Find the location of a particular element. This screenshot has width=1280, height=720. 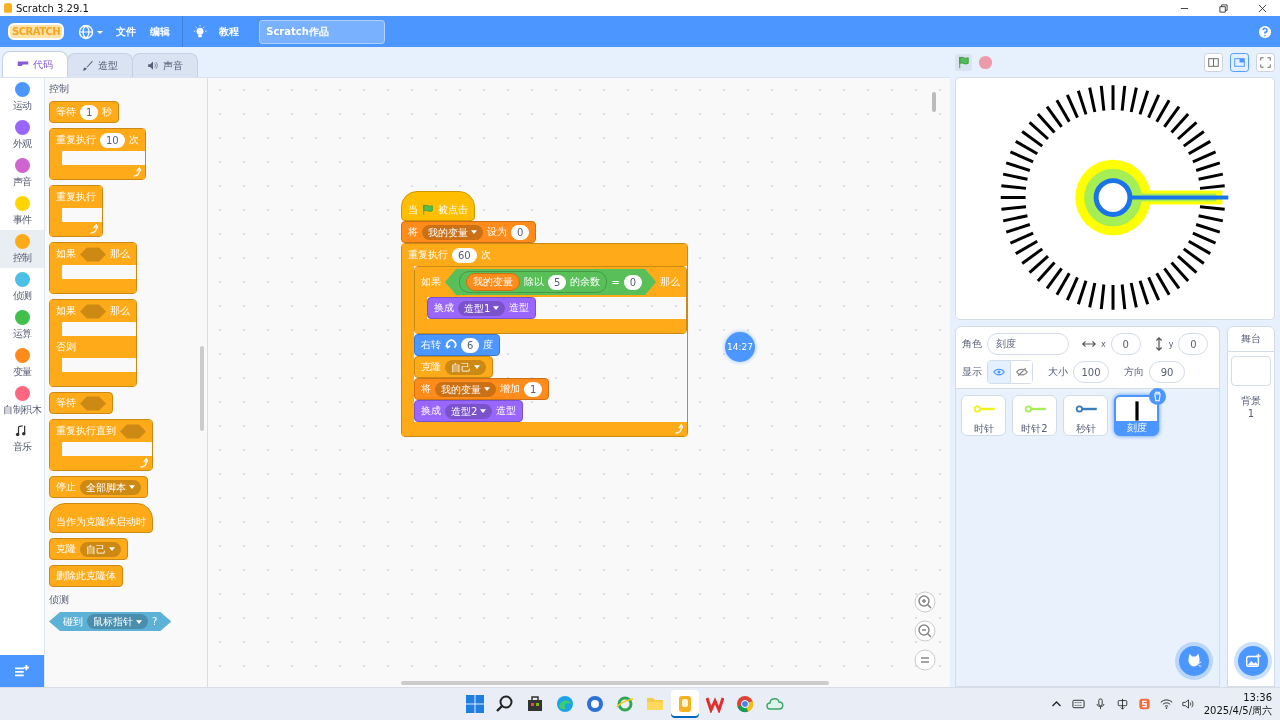

category-item: 运动 is located at coordinates (22, 97).